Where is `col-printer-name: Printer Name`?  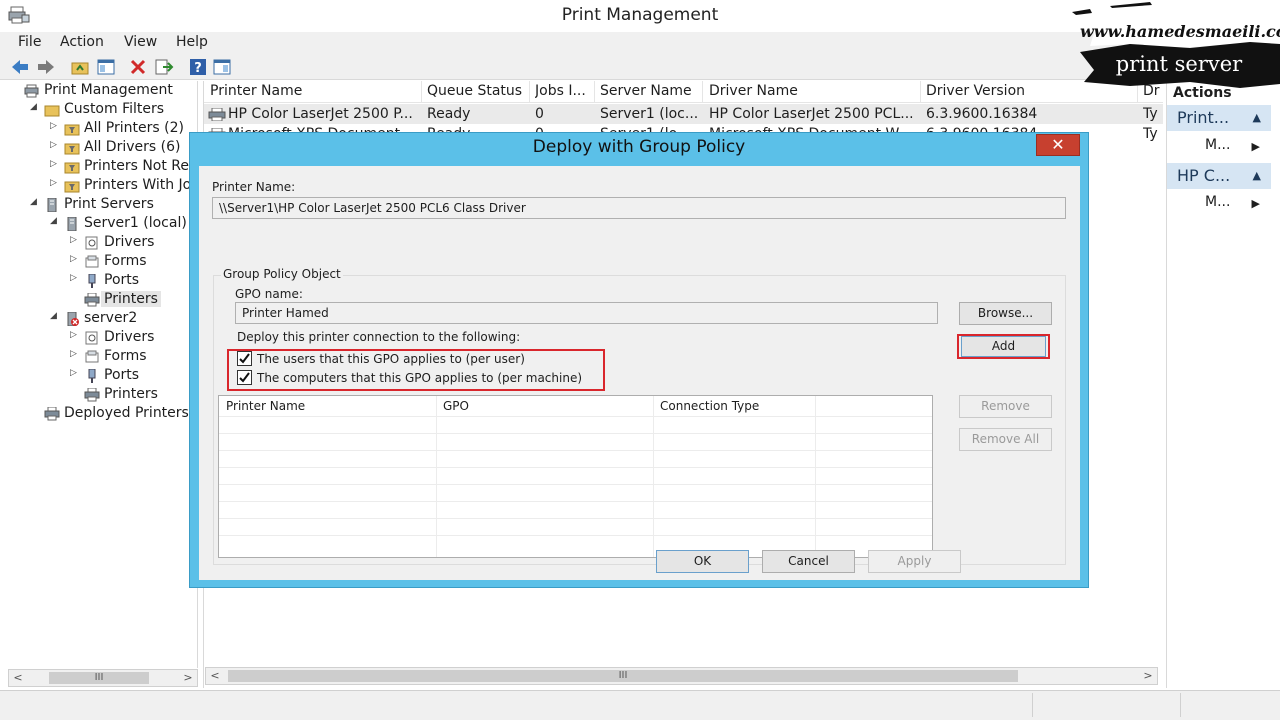
col-printer-name: Printer Name is located at coordinates (314, 91).